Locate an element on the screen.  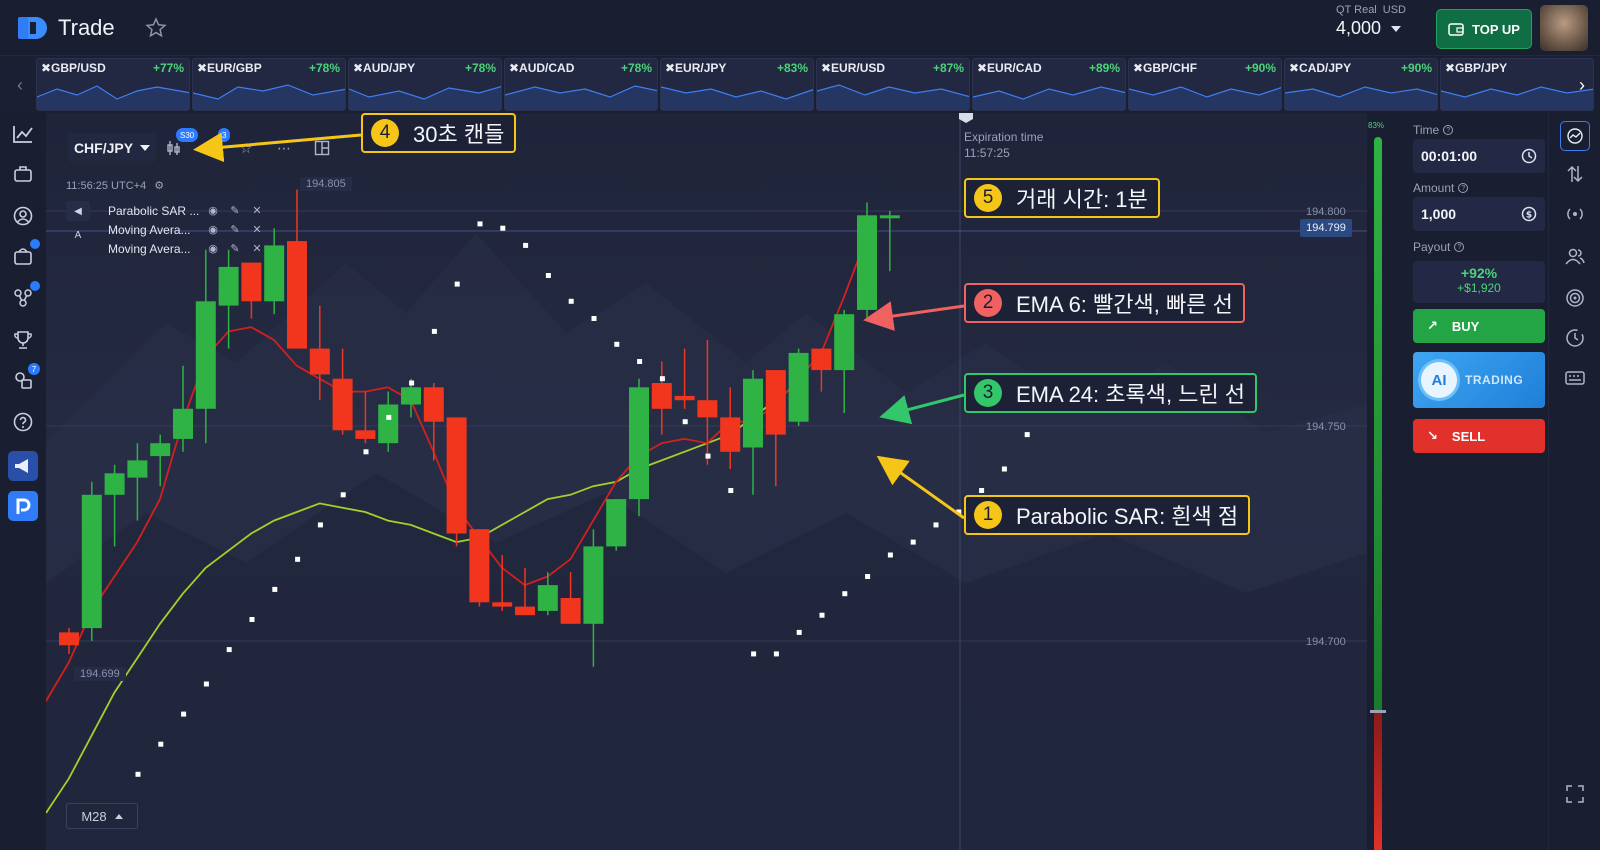
annotation-parabolic-sar: 1 Parabolic SAR: 흰색 점 is located at coordinates (1107, 515).